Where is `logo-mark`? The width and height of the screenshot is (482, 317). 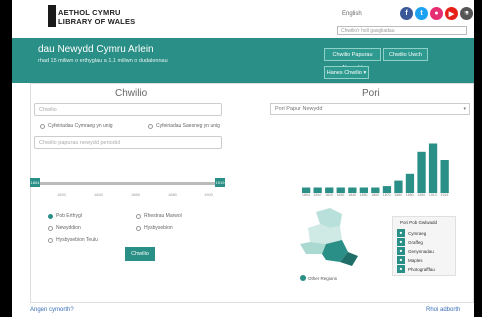
logo-mark is located at coordinates (52, 16).